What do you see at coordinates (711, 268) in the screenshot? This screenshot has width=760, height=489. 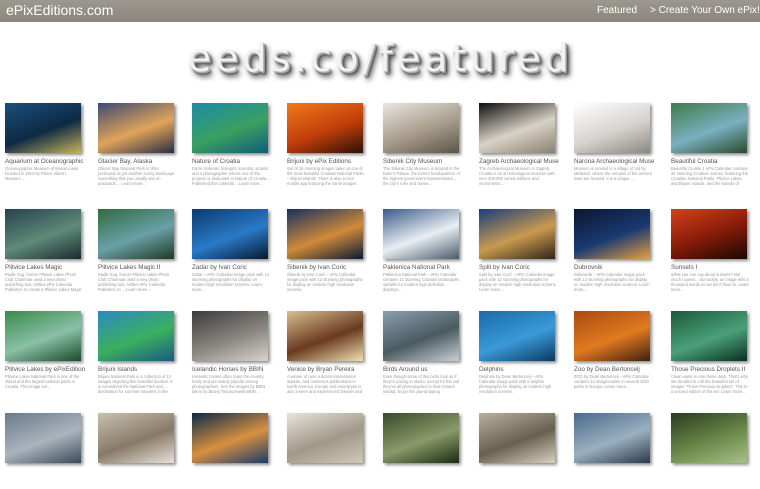 I see `calendar-title: Sunsets I` at bounding box center [711, 268].